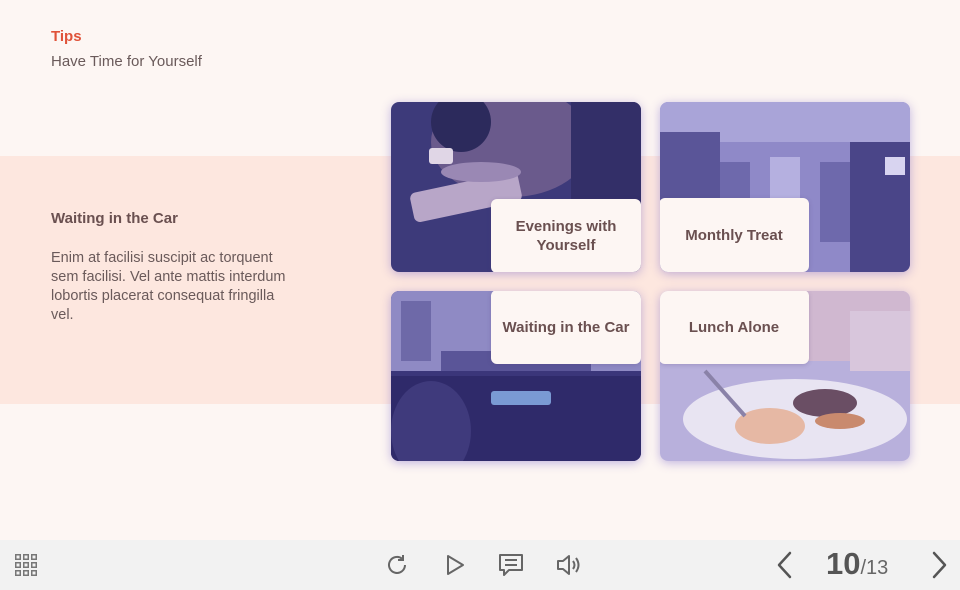 Image resolution: width=960 pixels, height=590 pixels. Describe the element at coordinates (511, 565) in the screenshot. I see `notes-icon` at that location.